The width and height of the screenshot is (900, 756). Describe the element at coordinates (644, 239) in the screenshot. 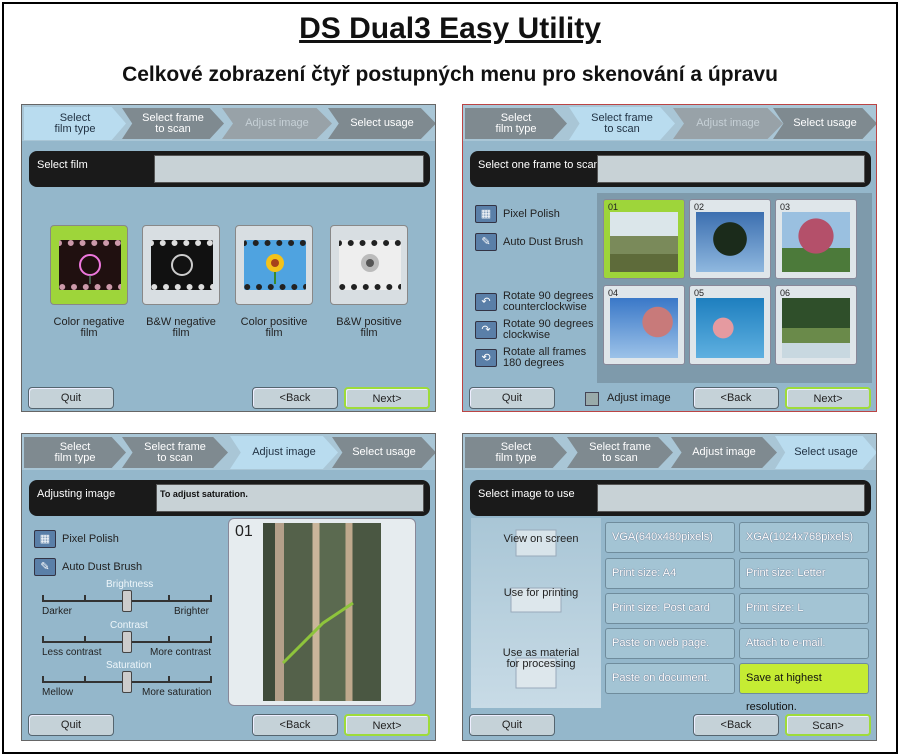

I see `frame-thumb-01: 01` at that location.